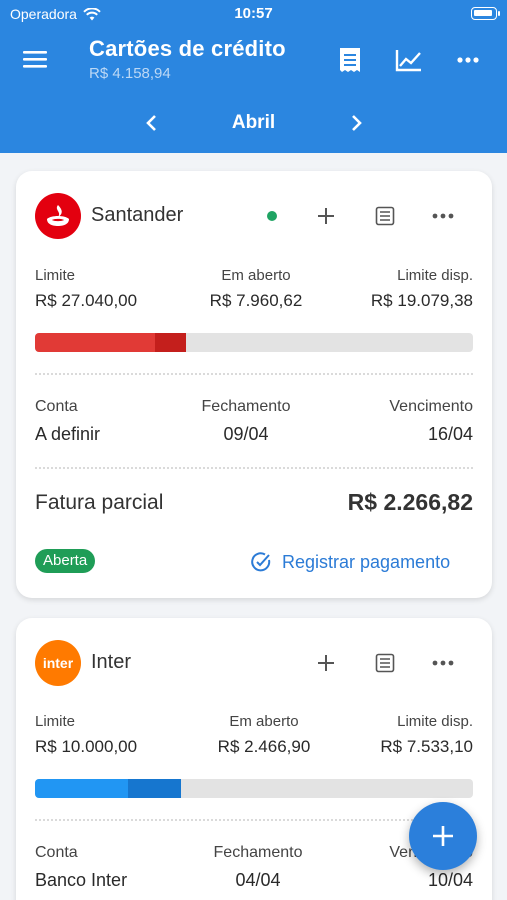 The width and height of the screenshot is (507, 900). I want to click on limite-disp-value: R$ 7.533,10, so click(426, 746).